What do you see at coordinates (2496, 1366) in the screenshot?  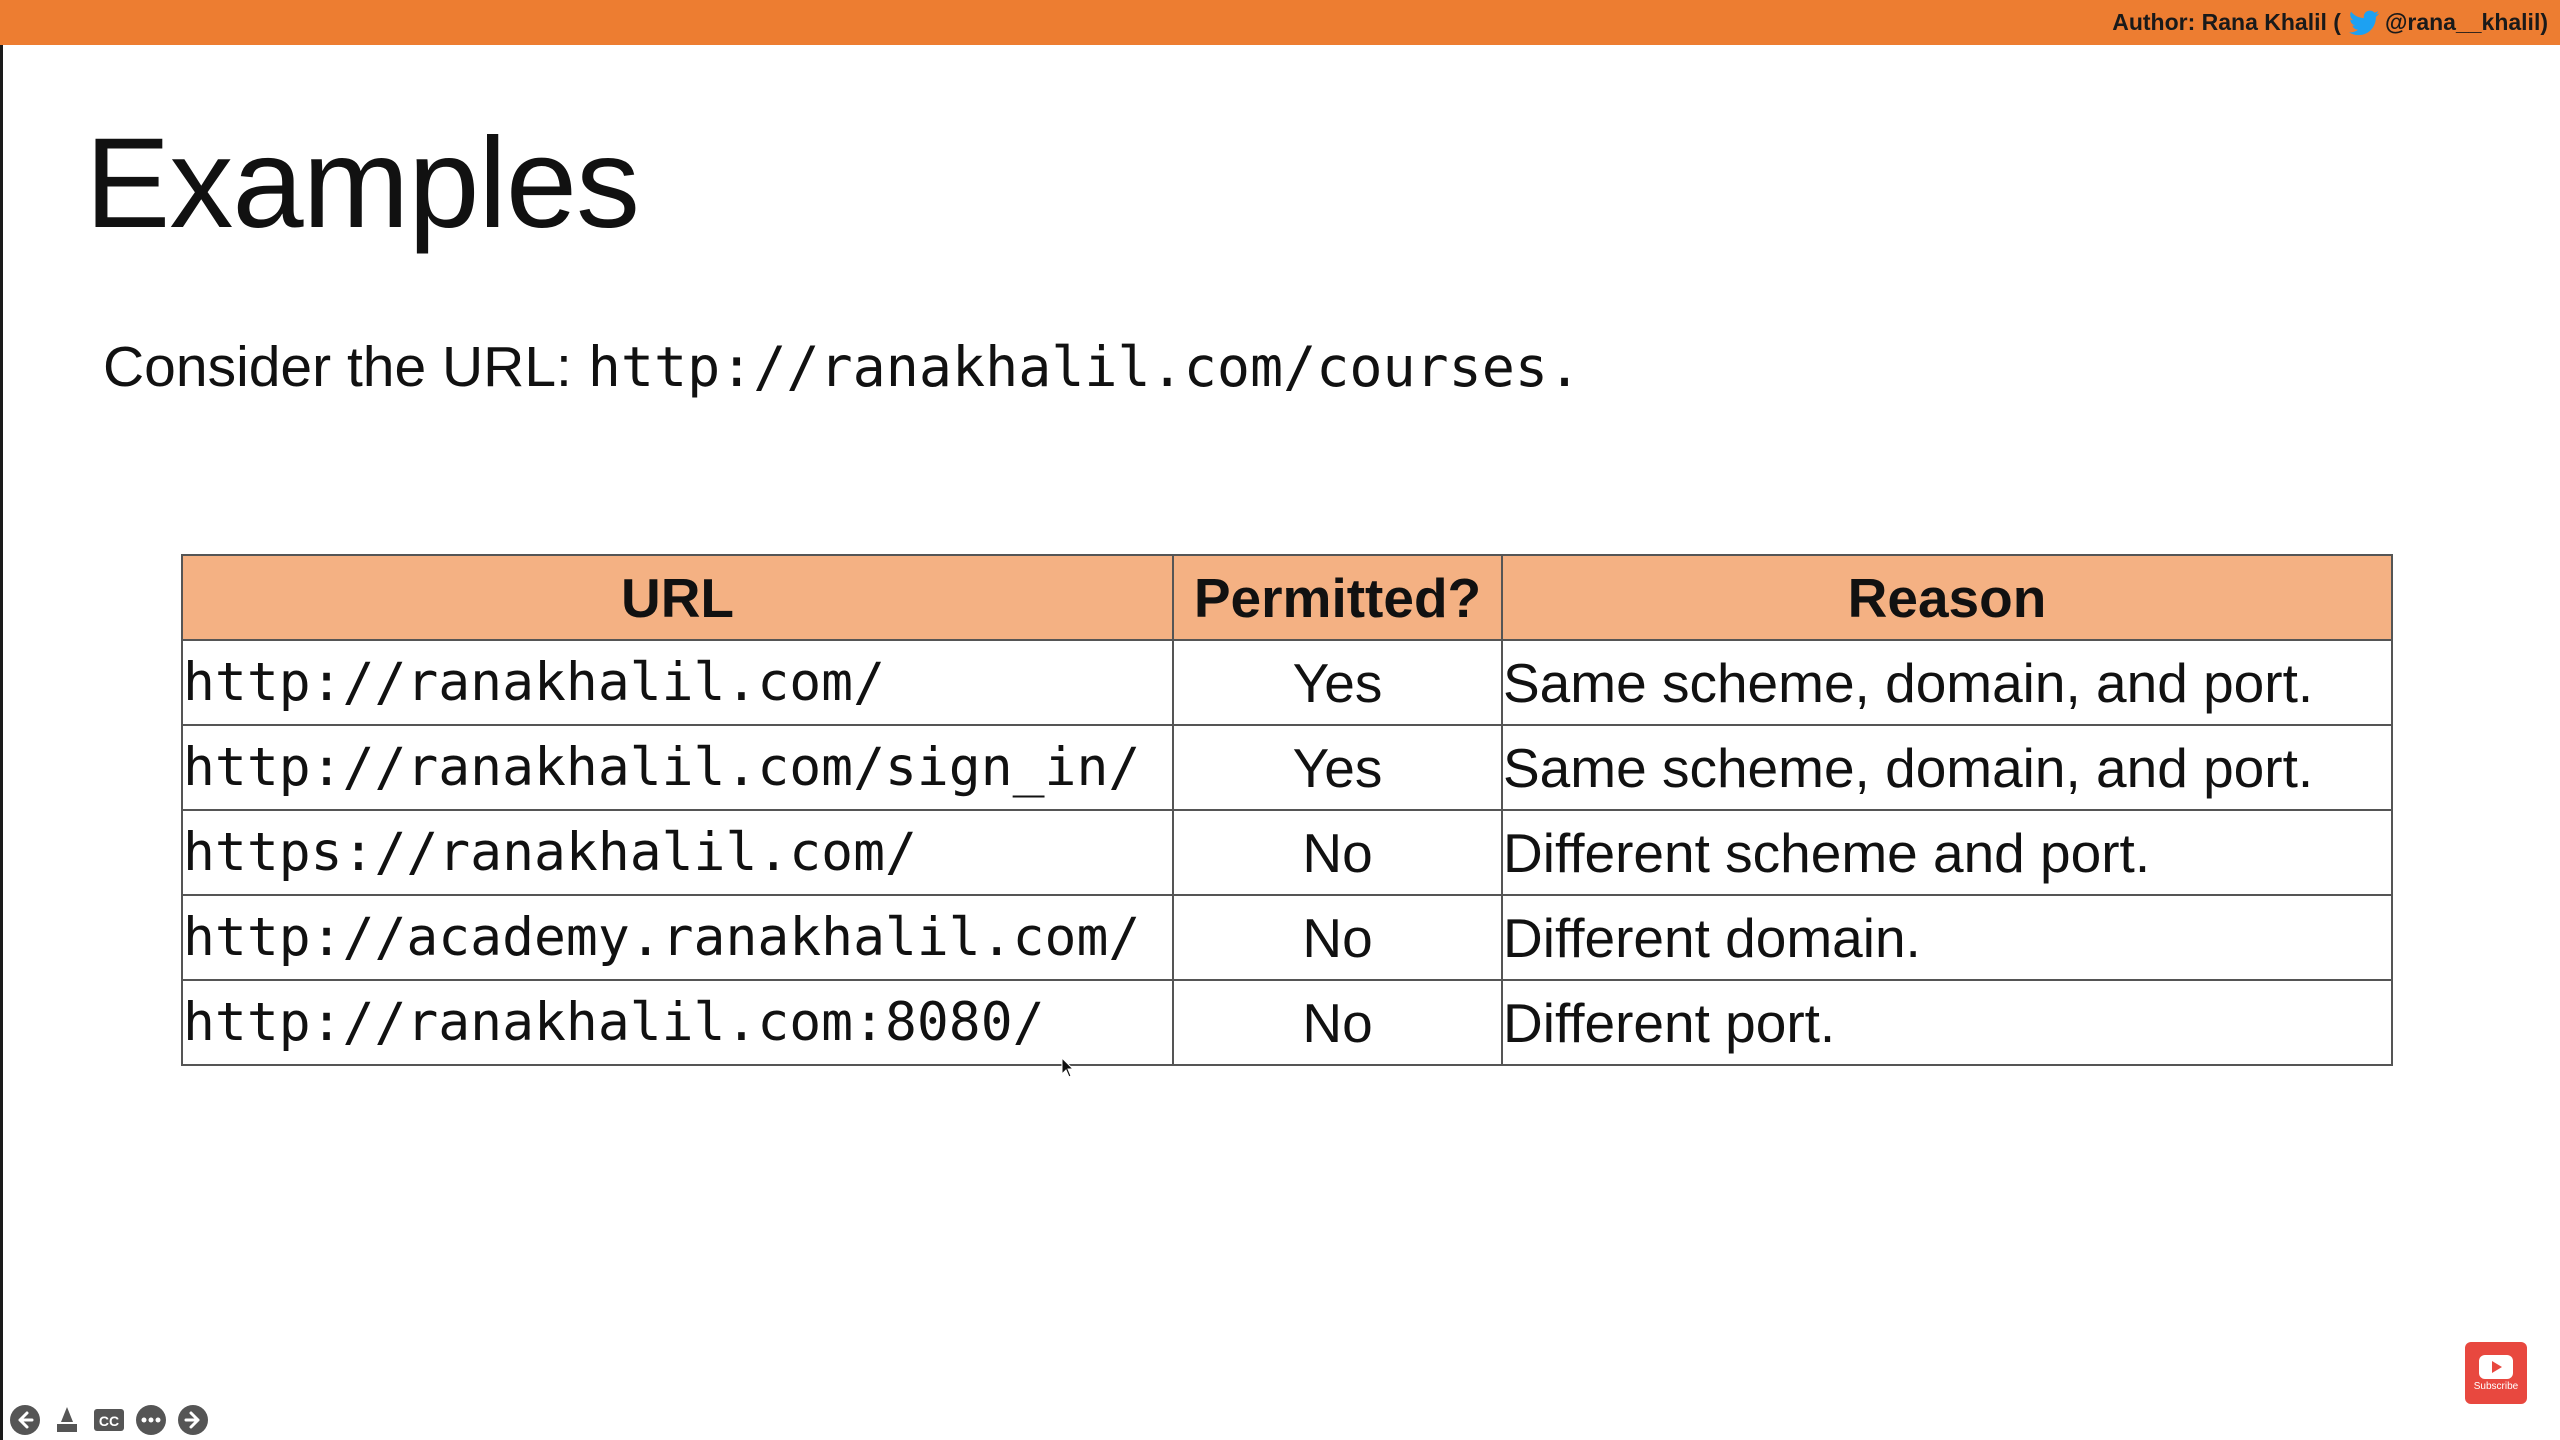 I see `youtube-play-icon` at bounding box center [2496, 1366].